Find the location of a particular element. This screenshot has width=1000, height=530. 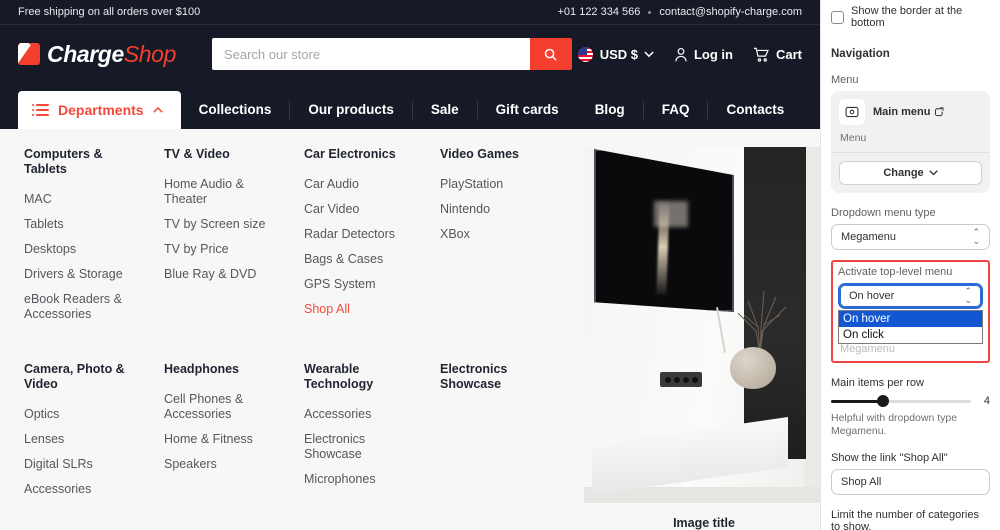

departments-button: Departments is located at coordinates (99, 110).